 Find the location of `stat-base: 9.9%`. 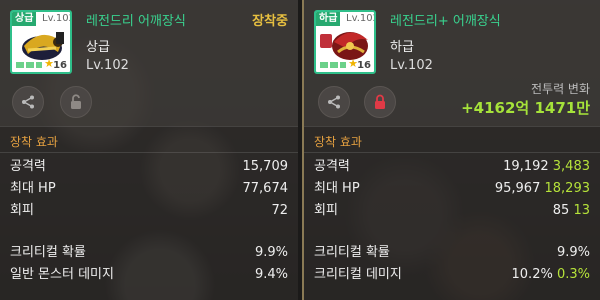

stat-base: 9.9% is located at coordinates (573, 252).